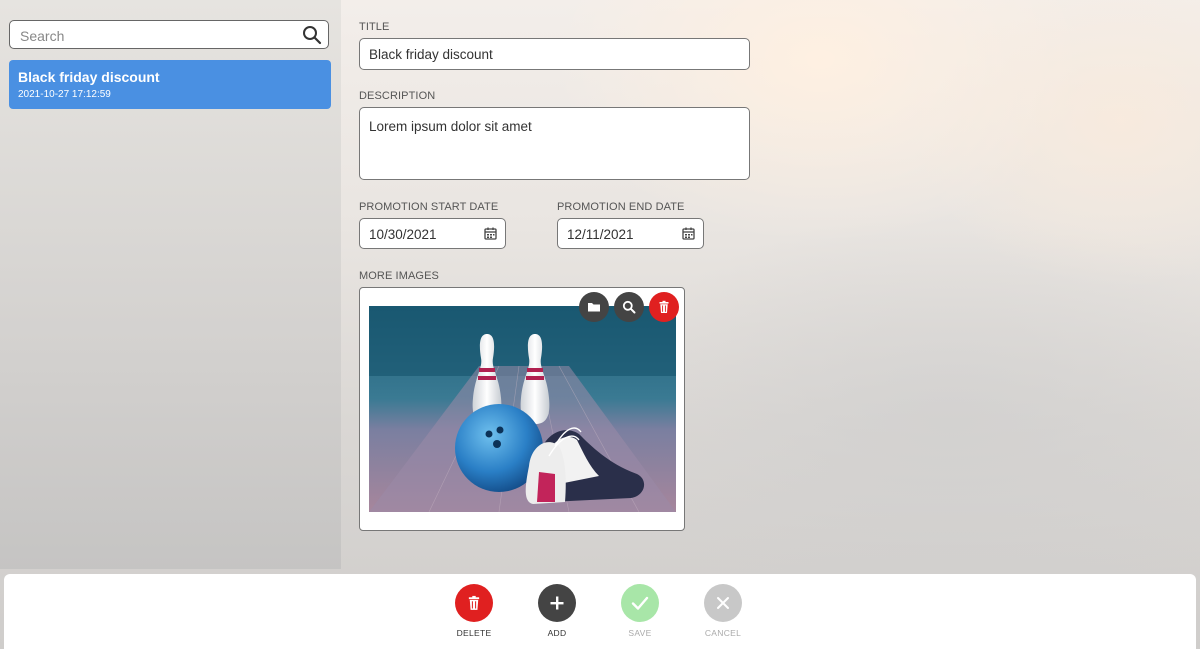 Image resolution: width=1200 pixels, height=649 pixels. I want to click on cancel-button: CANCEL, so click(723, 611).